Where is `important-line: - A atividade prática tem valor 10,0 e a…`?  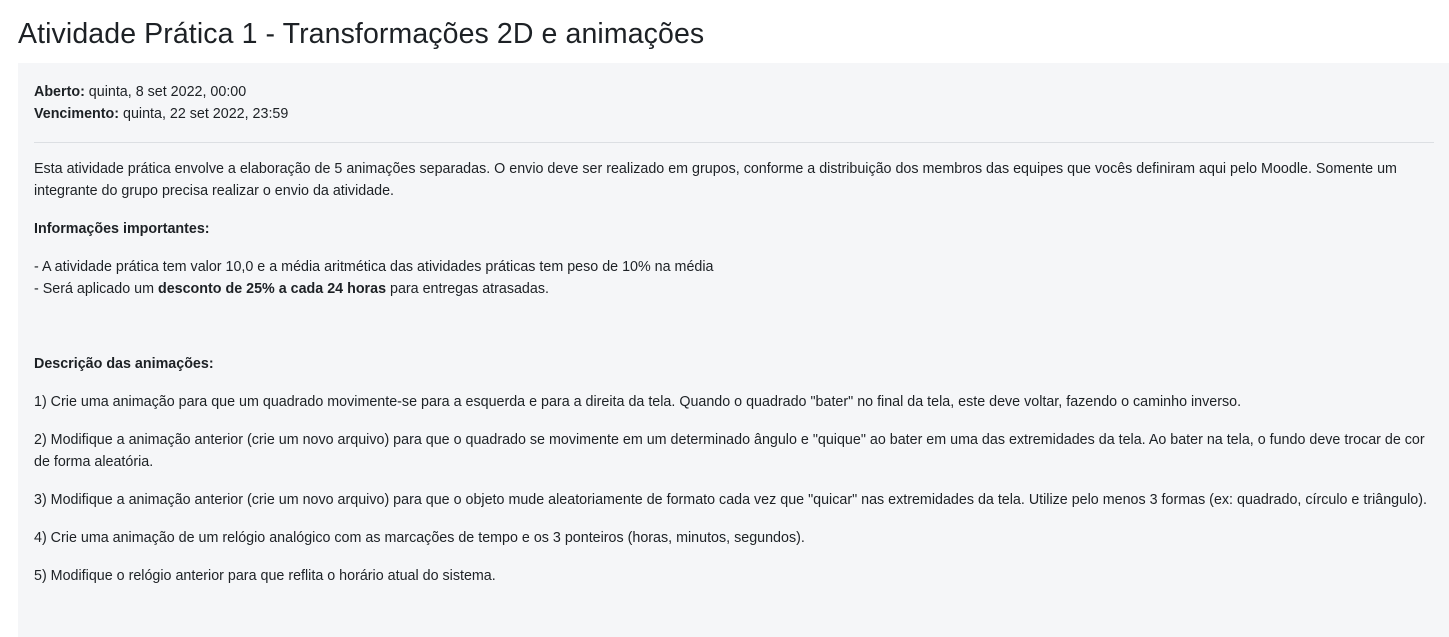 important-line: - A atividade prática tem valor 10,0 e a… is located at coordinates (374, 267).